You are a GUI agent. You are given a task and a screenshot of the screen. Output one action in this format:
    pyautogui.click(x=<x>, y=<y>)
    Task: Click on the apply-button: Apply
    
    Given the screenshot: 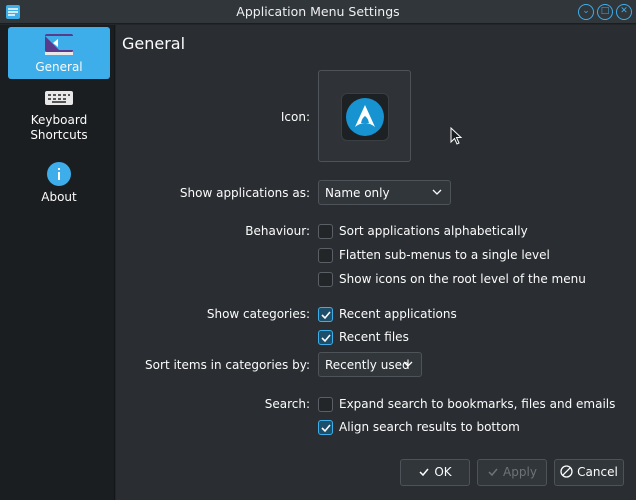 What is the action you would take?
    pyautogui.click(x=512, y=472)
    